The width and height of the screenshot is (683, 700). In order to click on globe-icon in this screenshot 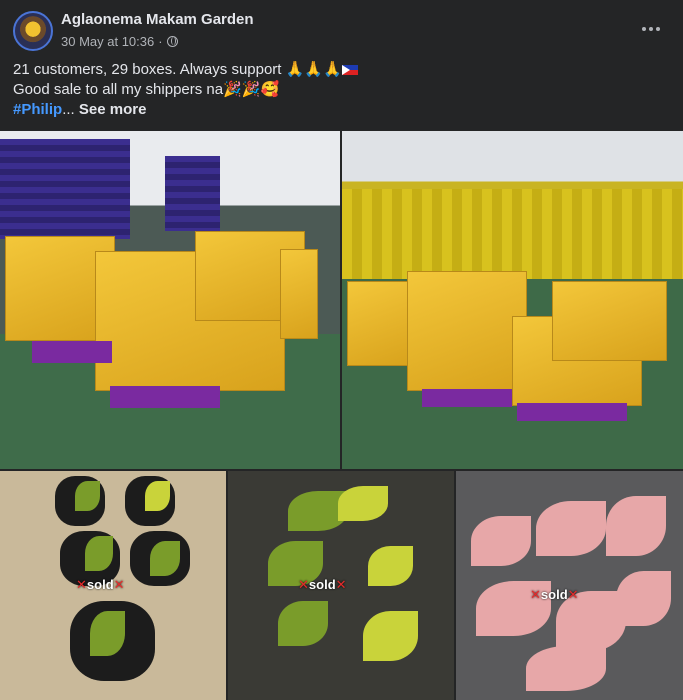, I will do `click(172, 41)`.